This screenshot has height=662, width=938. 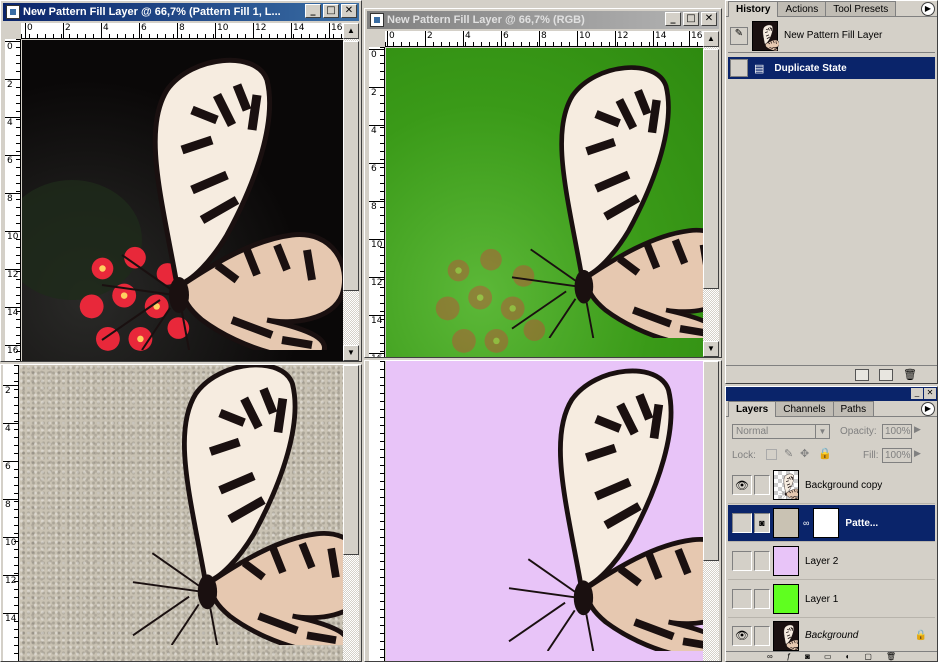 What do you see at coordinates (822, 431) in the screenshot?
I see `chevron-down-icon: ▼` at bounding box center [822, 431].